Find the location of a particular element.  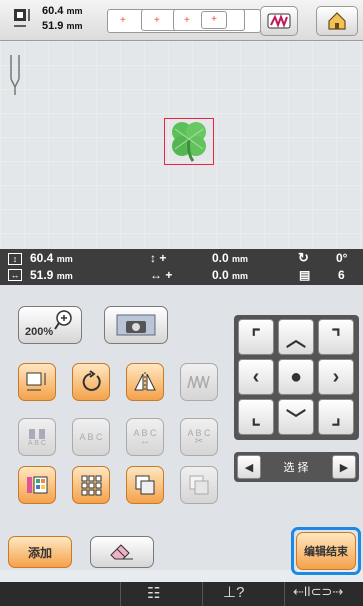

duplicate-button is located at coordinates (145, 485).